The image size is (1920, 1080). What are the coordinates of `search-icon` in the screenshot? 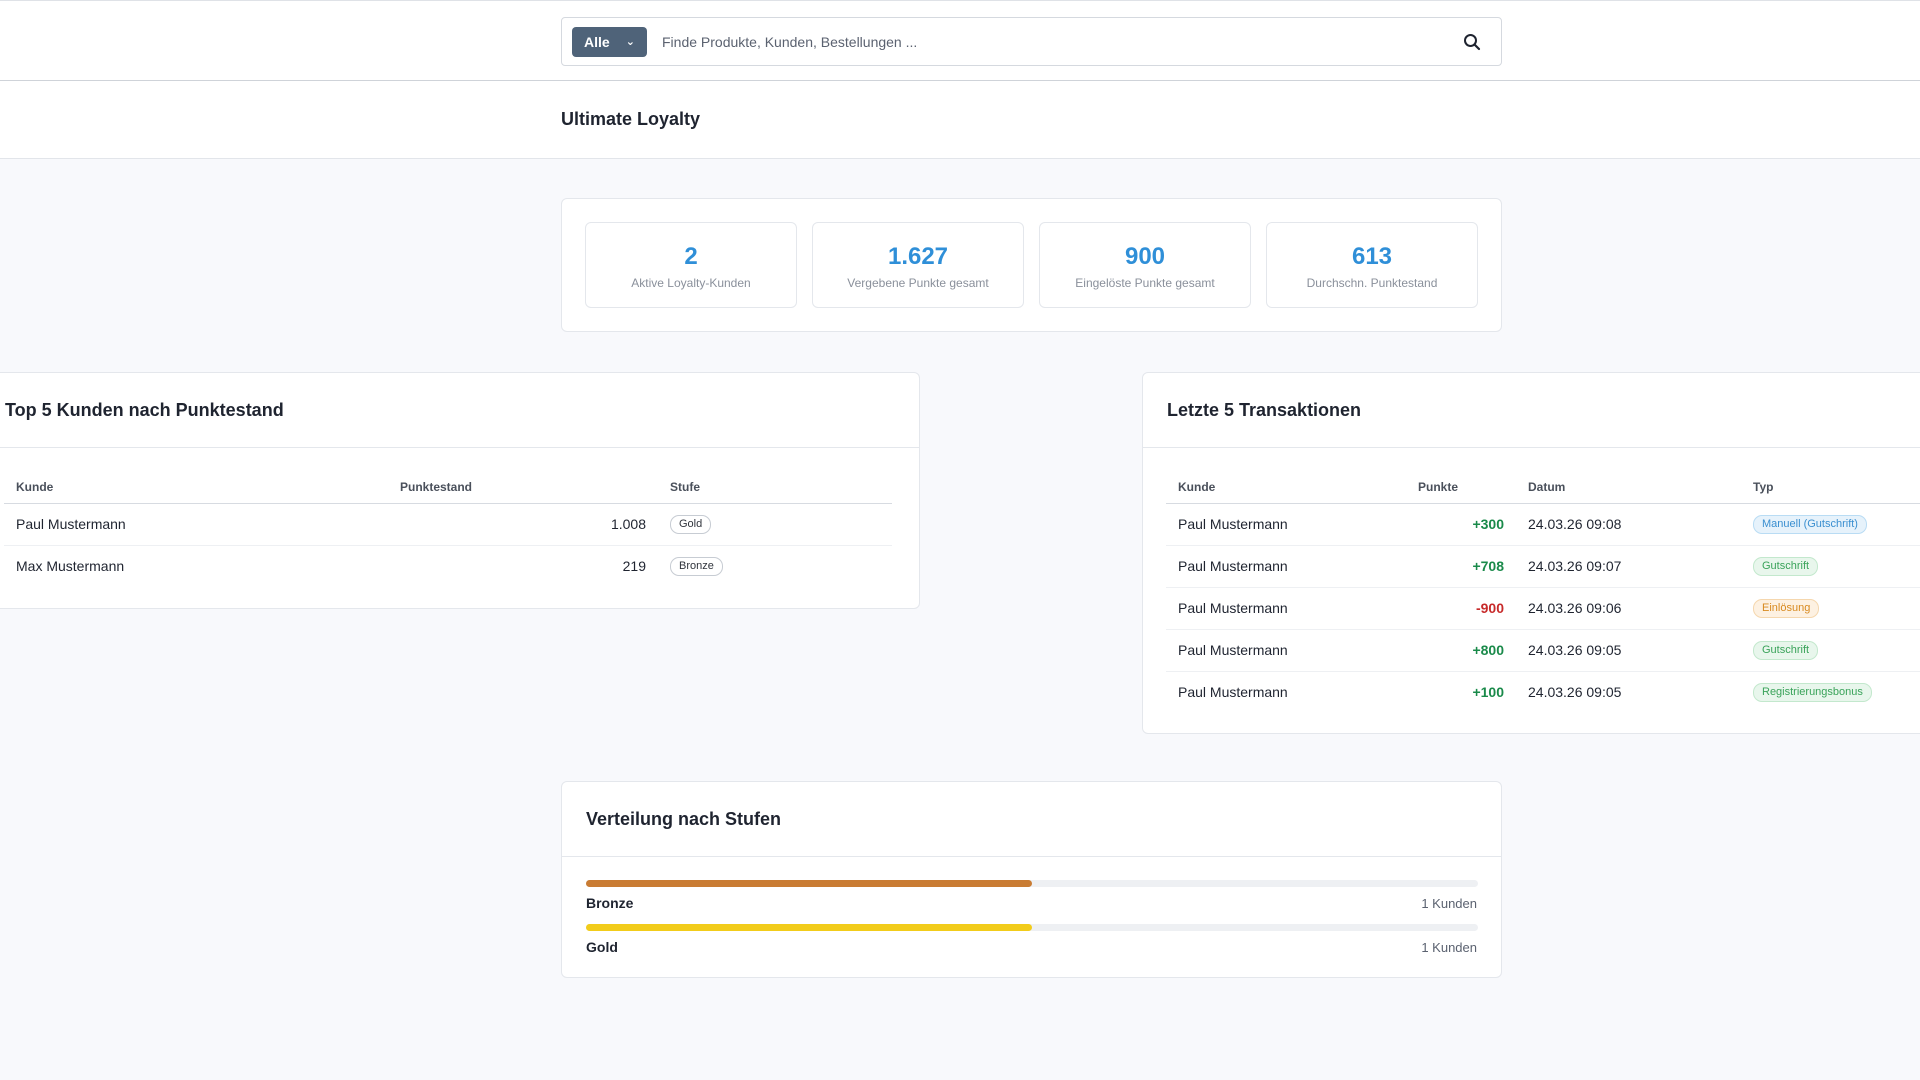 It's located at (1472, 42).